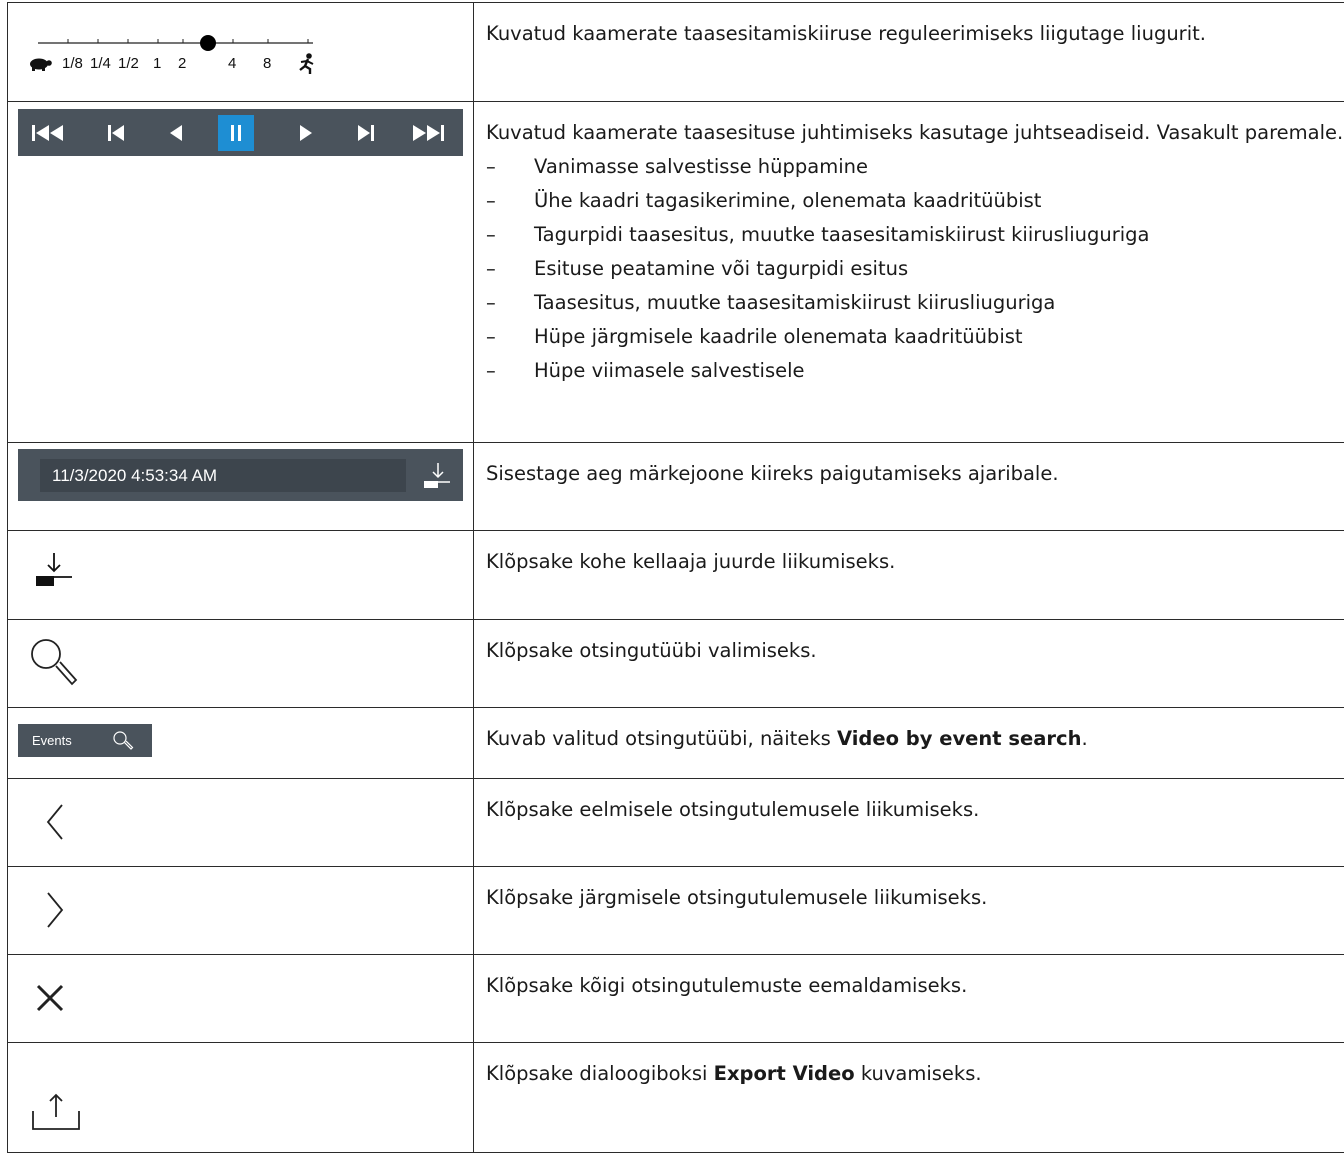 The height and width of the screenshot is (1153, 1344). I want to click on list-item-text: Hüpe viimasele salvestisele, so click(669, 371).